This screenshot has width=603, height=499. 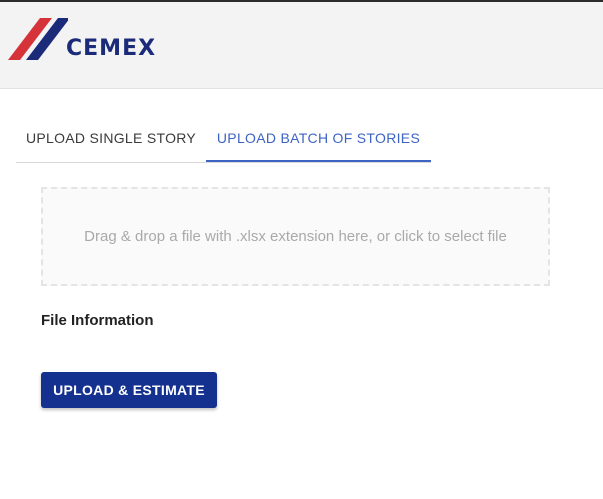 What do you see at coordinates (38, 39) in the screenshot?
I see `logo-stripes-icon` at bounding box center [38, 39].